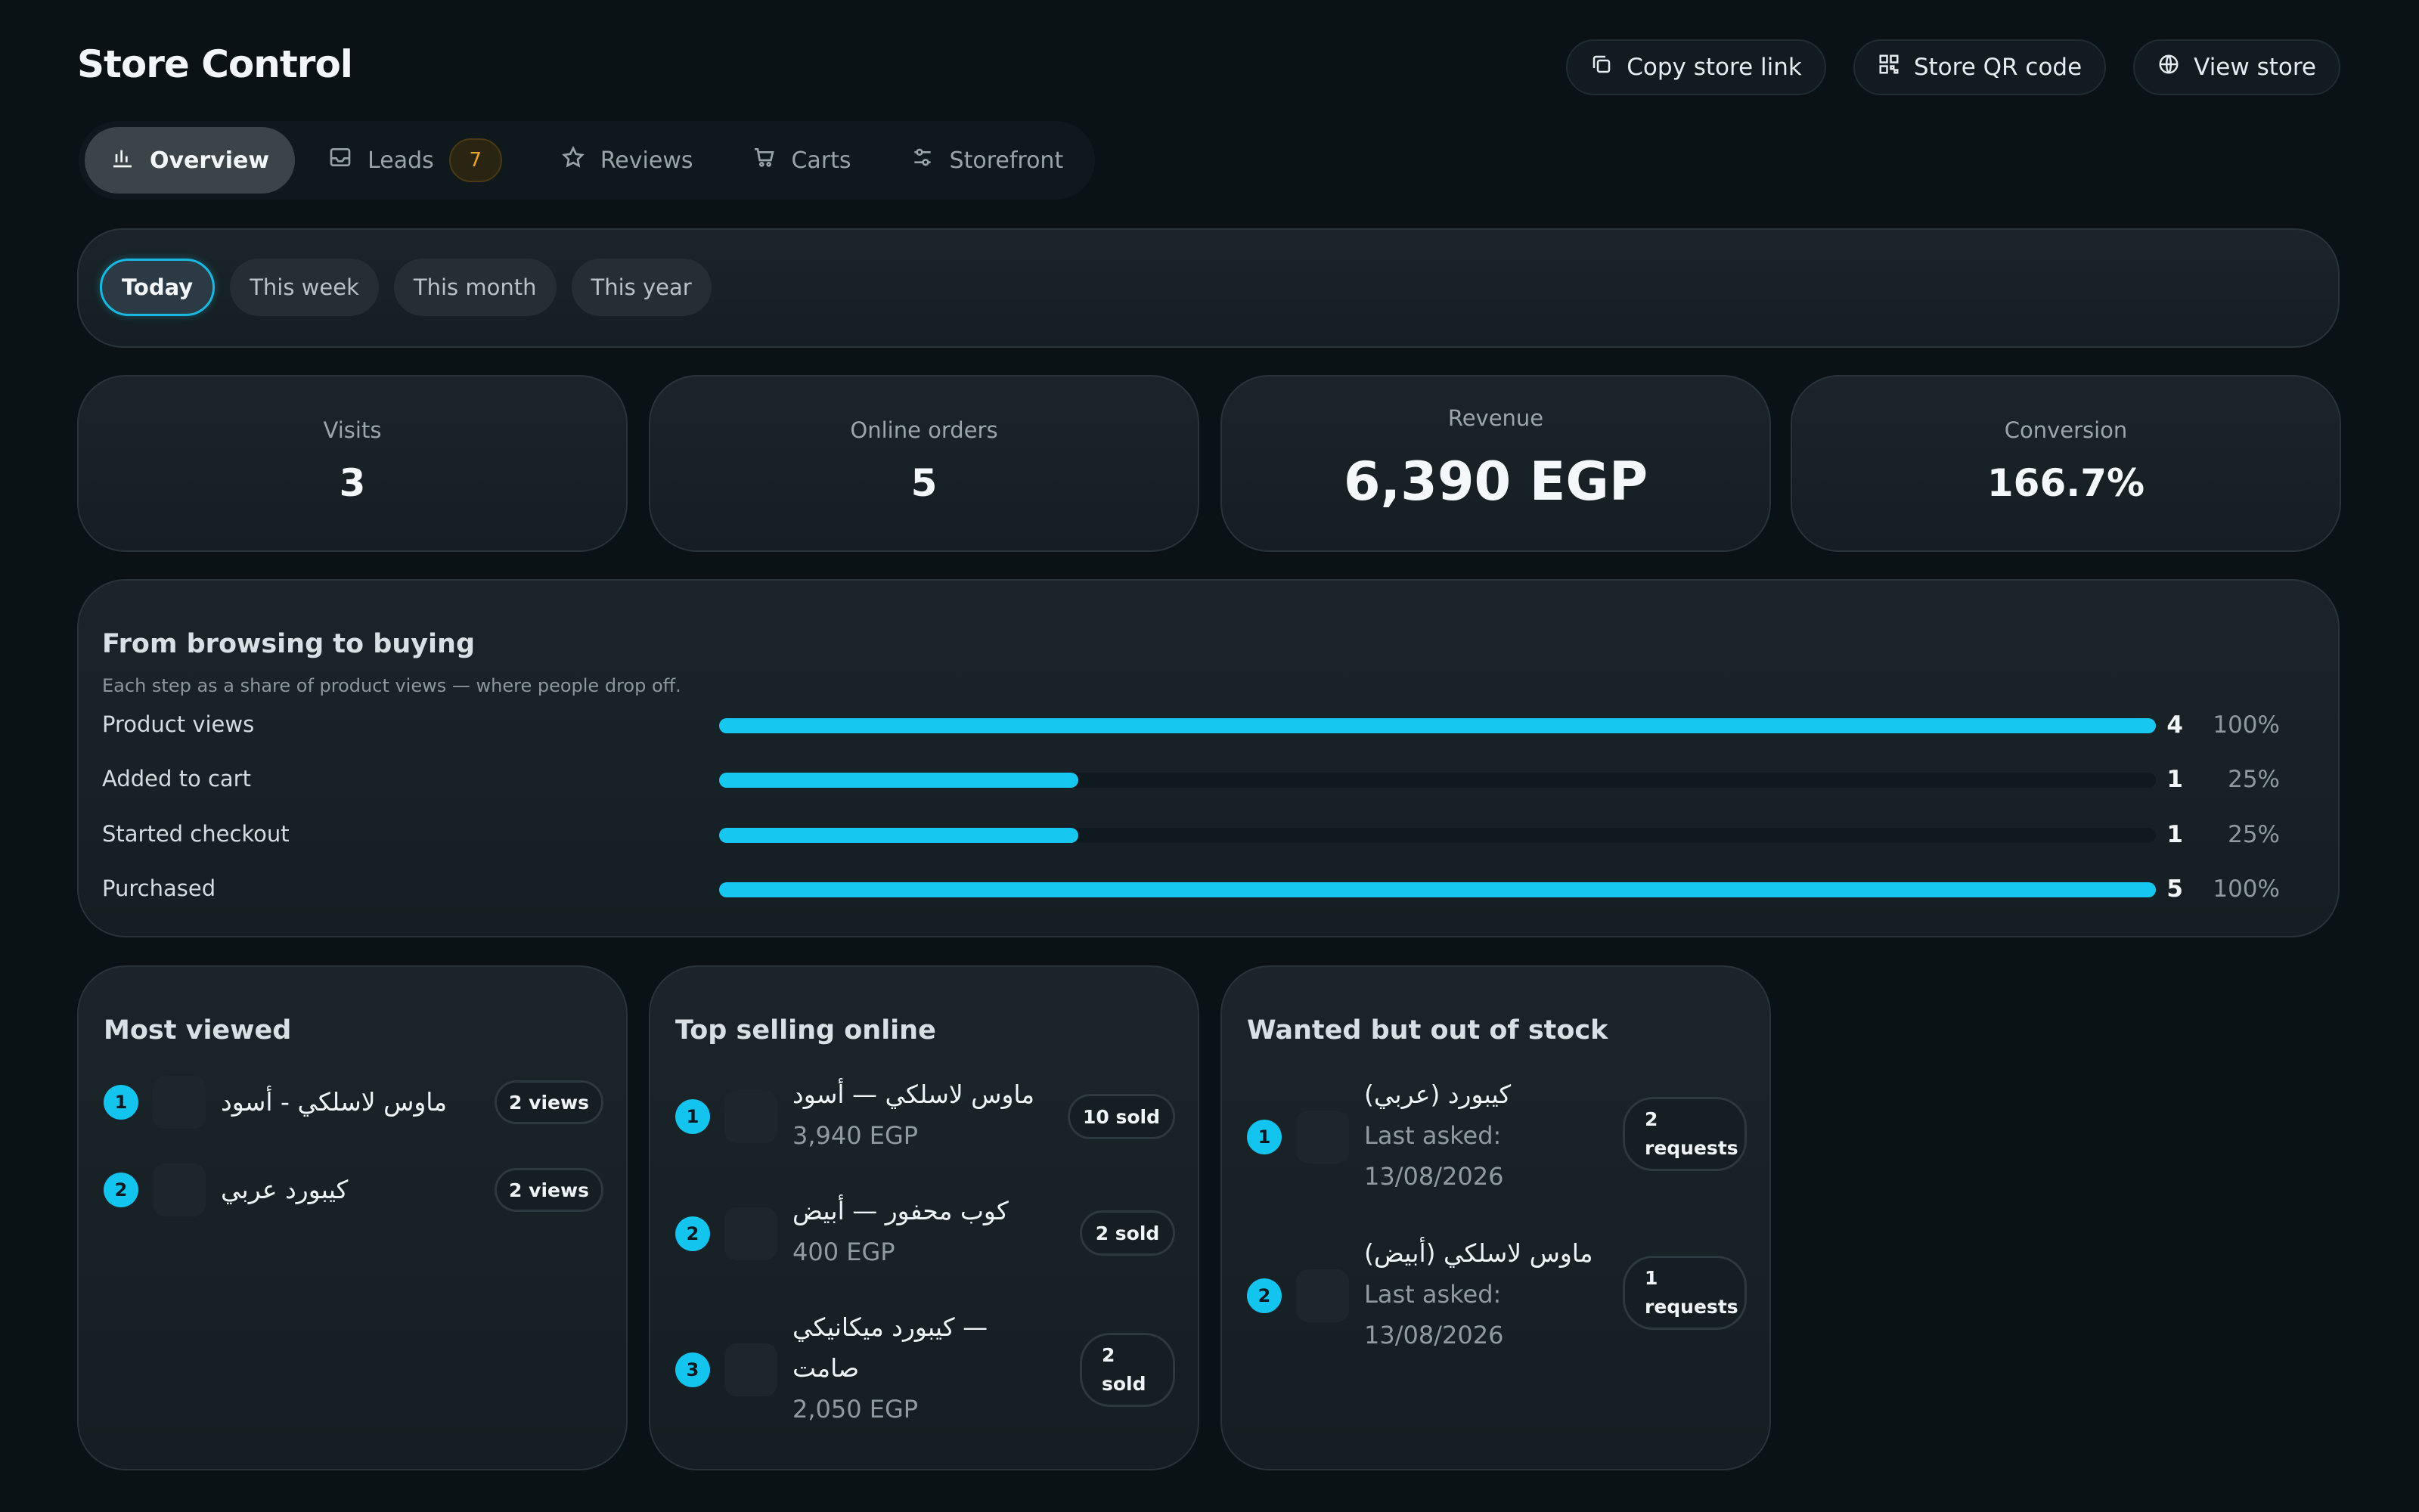 Image resolution: width=2419 pixels, height=1512 pixels. Describe the element at coordinates (2246, 889) in the screenshot. I see `funnel-percent: 100%` at that location.